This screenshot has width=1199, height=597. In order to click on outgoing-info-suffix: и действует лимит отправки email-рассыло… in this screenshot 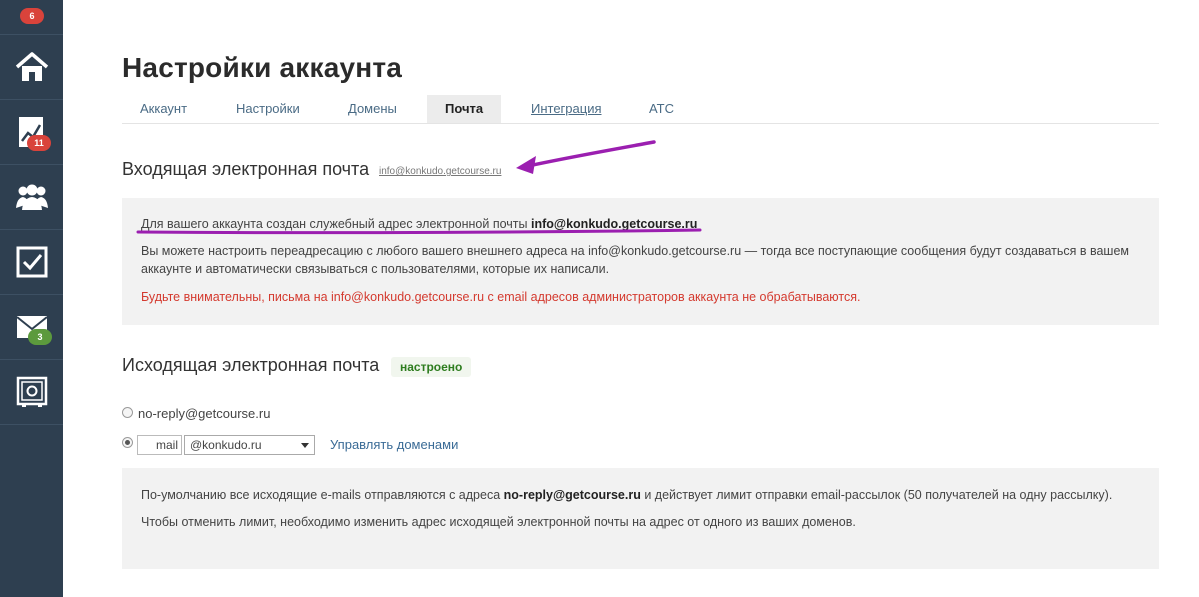, I will do `click(878, 495)`.